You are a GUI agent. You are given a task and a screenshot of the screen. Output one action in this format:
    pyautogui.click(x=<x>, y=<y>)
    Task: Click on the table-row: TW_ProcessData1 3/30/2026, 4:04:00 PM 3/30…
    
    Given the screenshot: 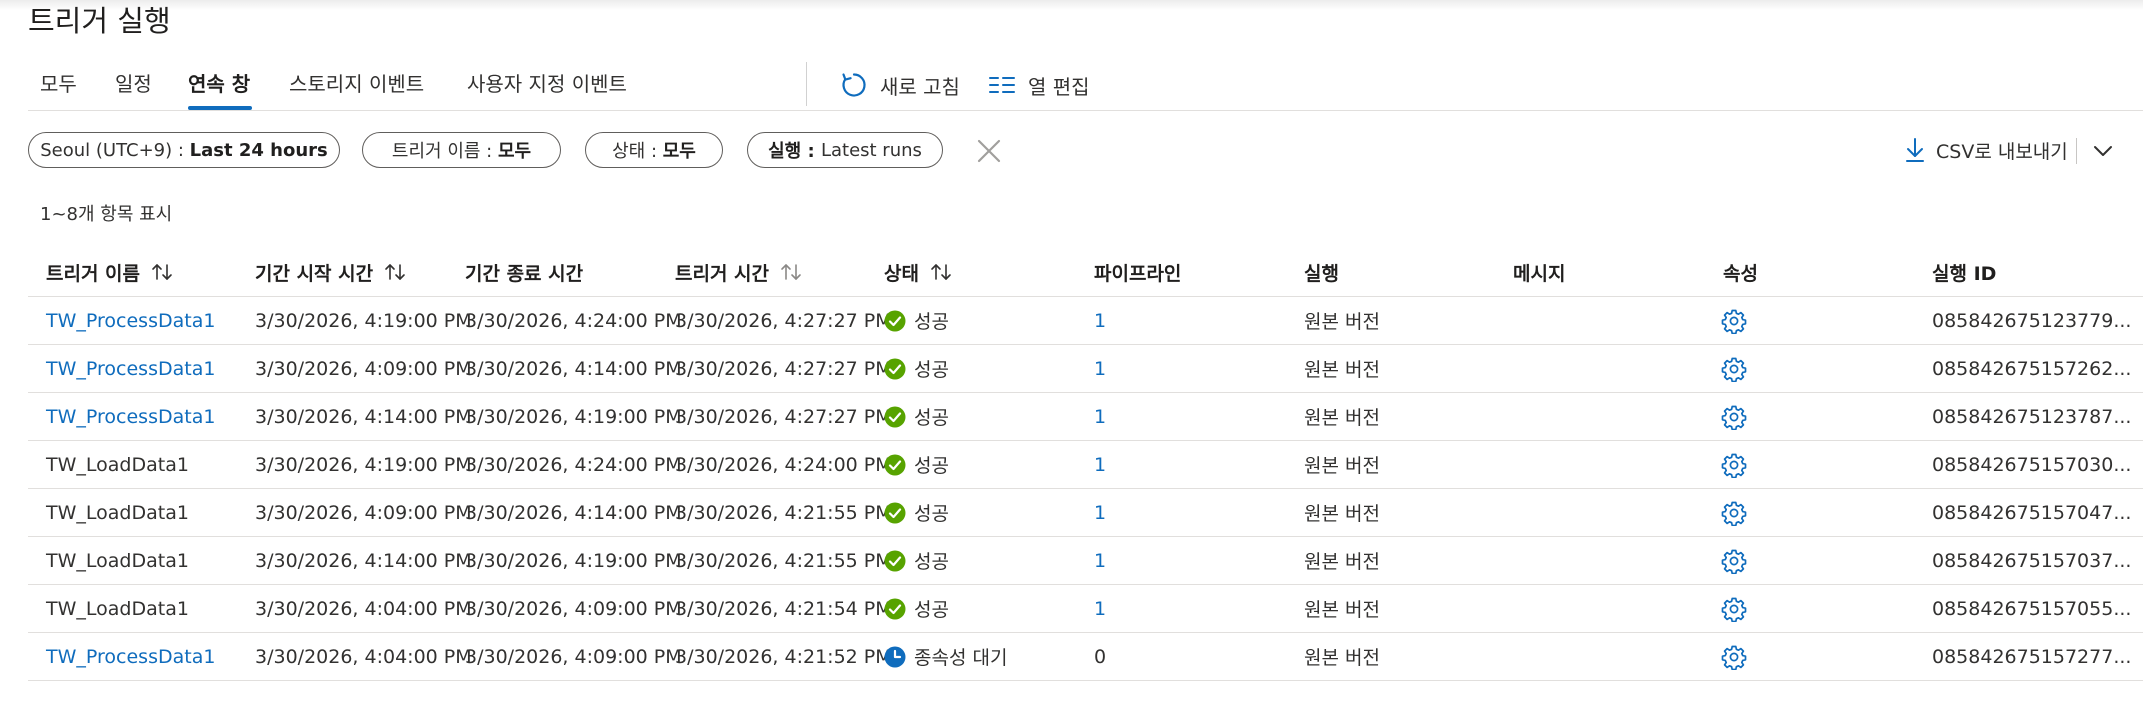 What is the action you would take?
    pyautogui.click(x=1085, y=657)
    